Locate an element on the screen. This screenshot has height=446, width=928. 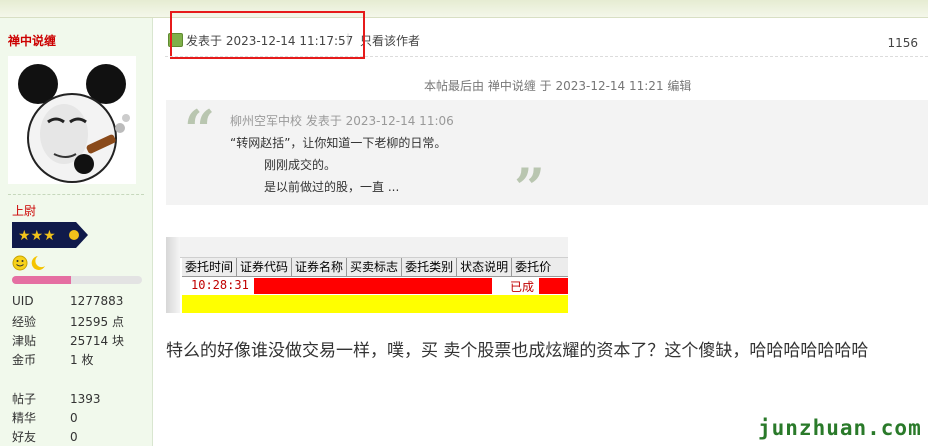
close-quote-icon: ” is located at coordinates (530, 188).